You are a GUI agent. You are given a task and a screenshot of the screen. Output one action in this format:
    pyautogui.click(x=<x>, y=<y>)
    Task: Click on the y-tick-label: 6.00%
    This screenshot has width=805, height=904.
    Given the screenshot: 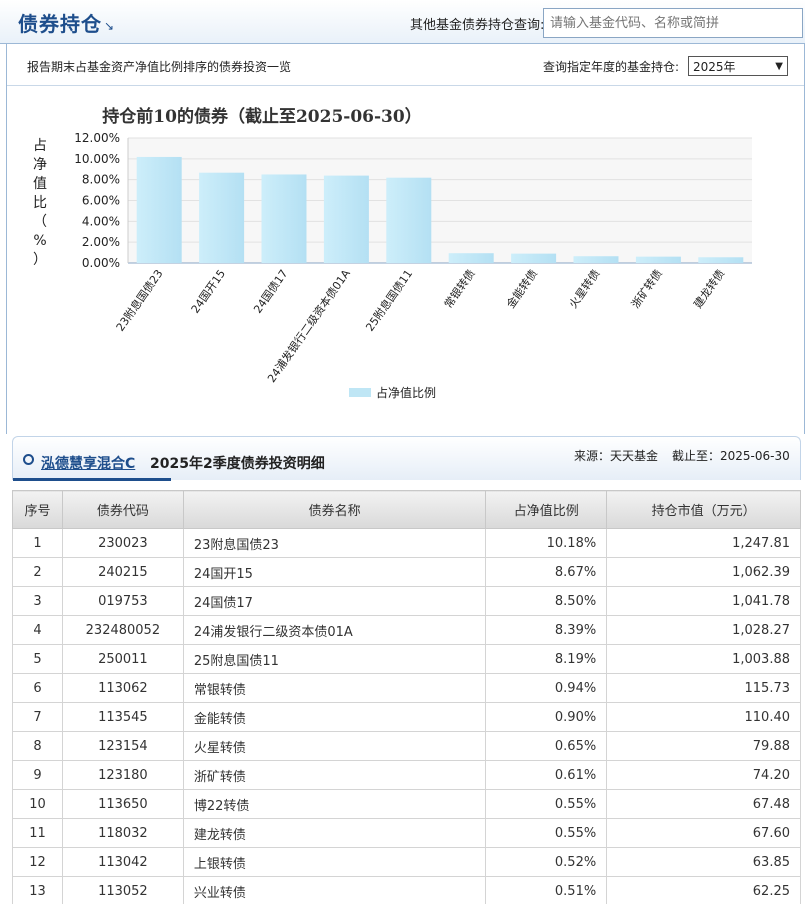 What is the action you would take?
    pyautogui.click(x=101, y=201)
    